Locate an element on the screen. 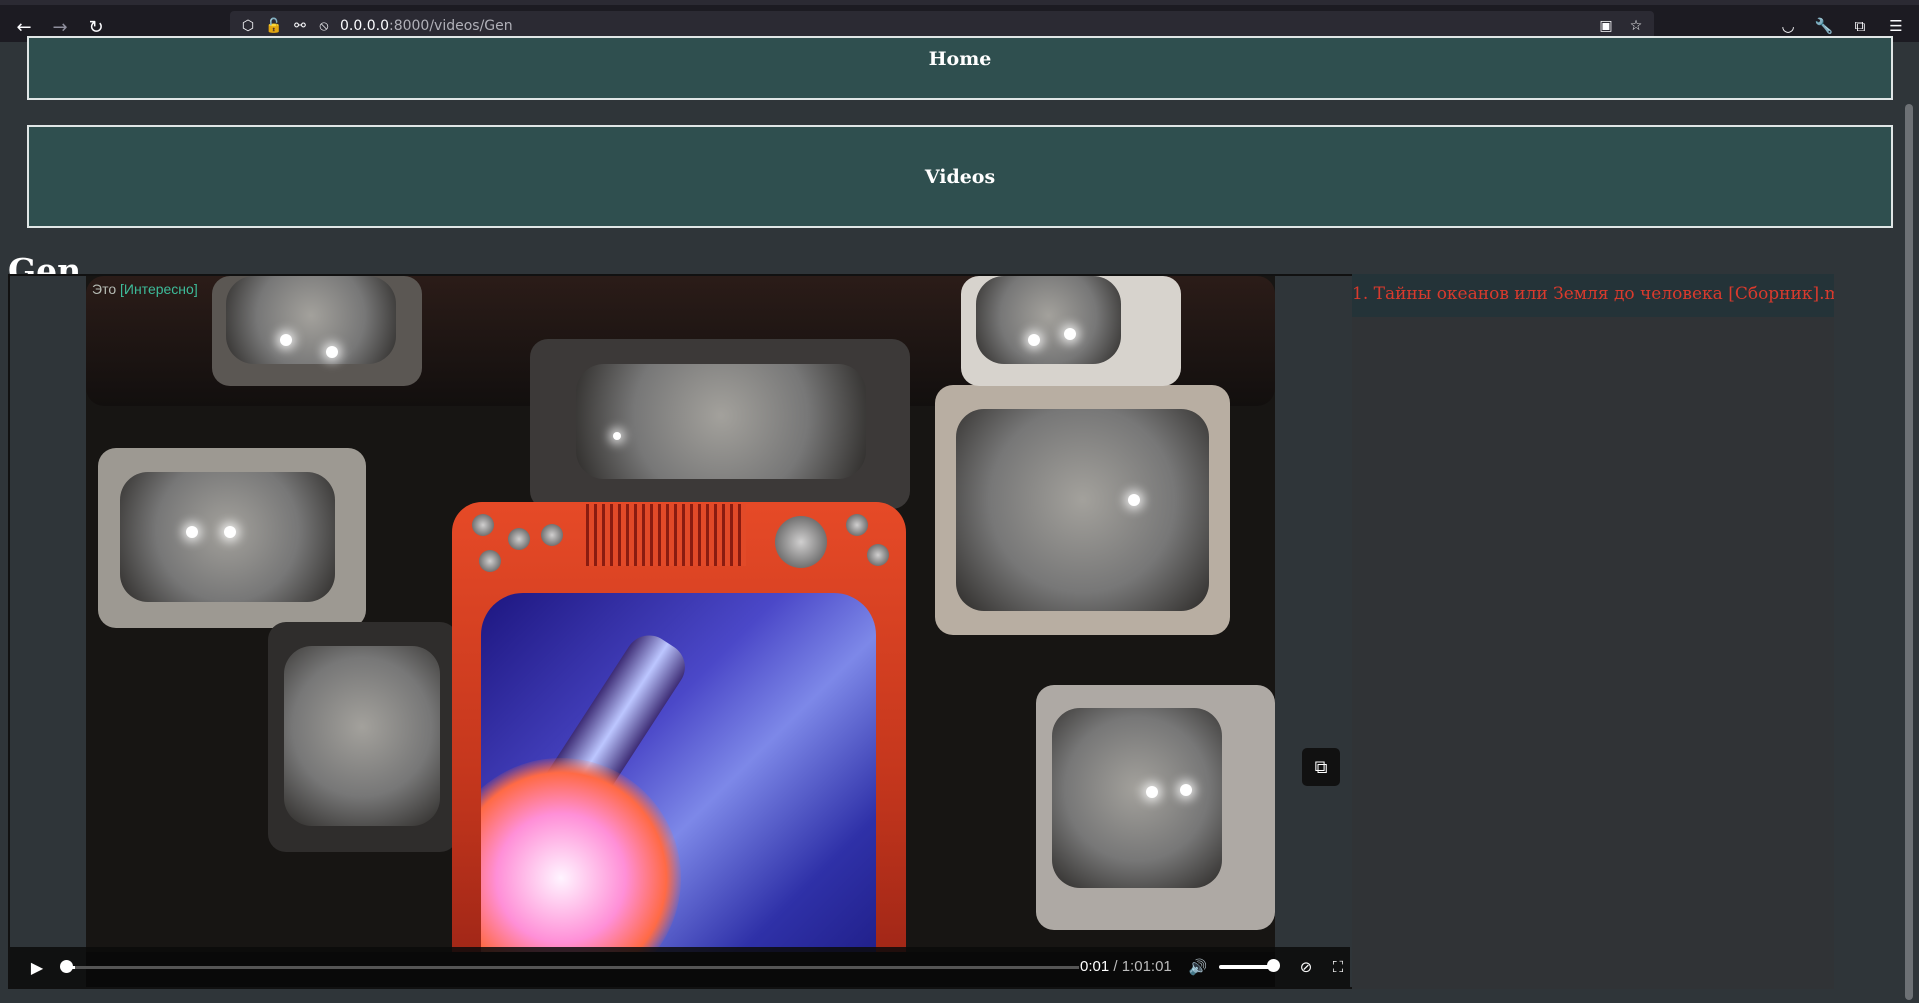  time-display: 0:01 / 1:01:01 is located at coordinates (1126, 966).